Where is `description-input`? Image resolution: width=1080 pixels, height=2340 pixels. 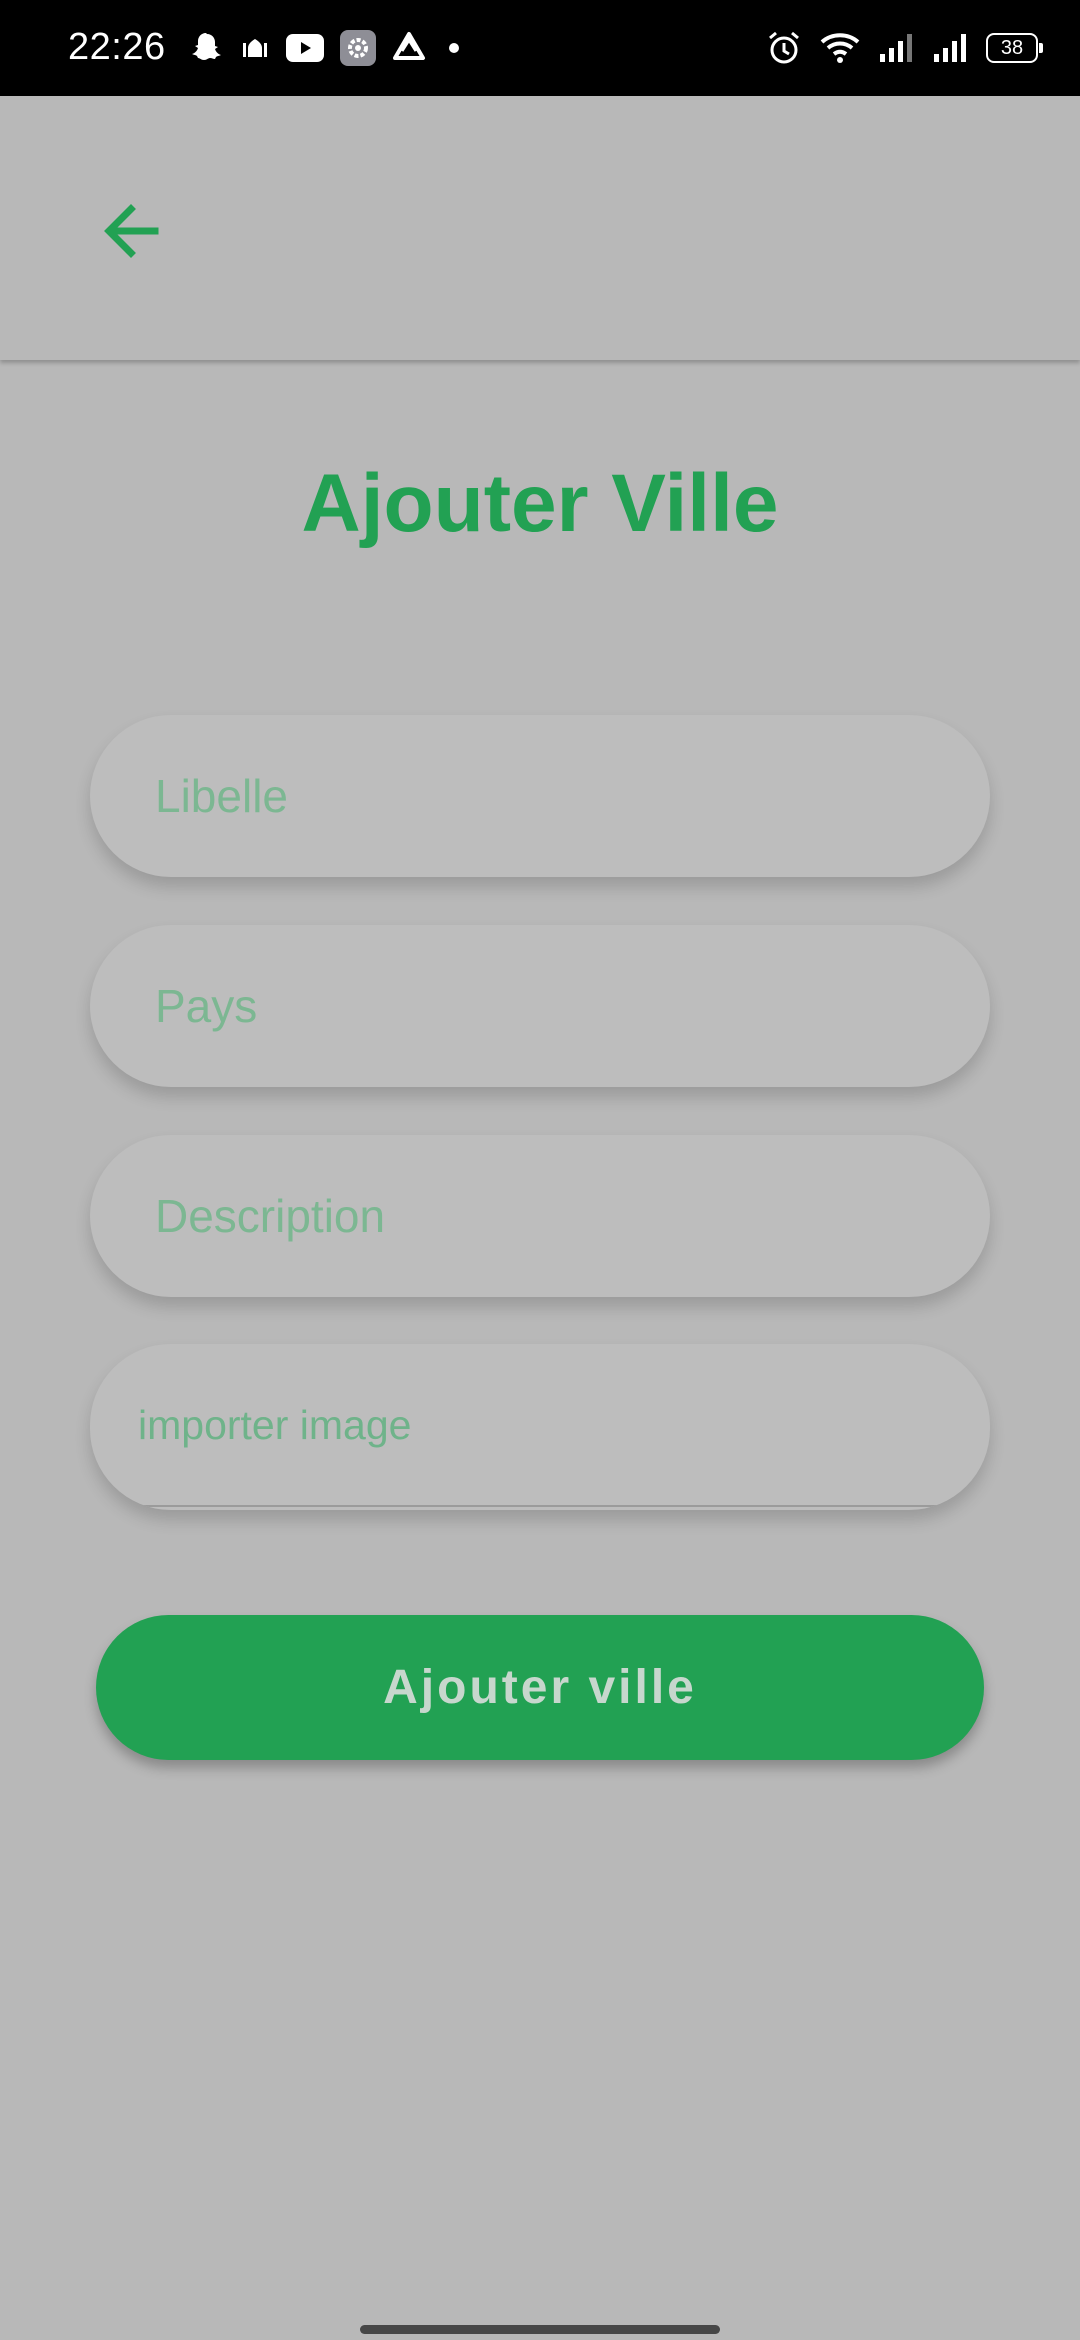
description-input is located at coordinates (551, 1216).